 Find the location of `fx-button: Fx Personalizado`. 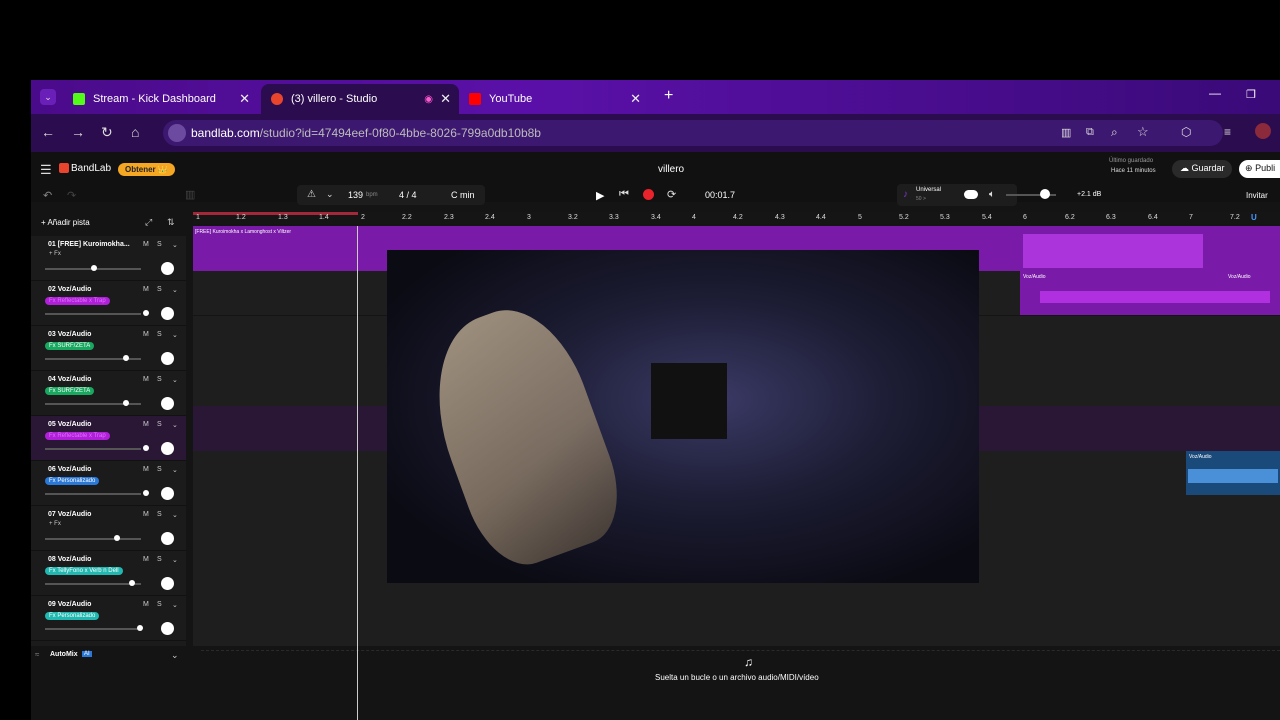

fx-button: Fx Personalizado is located at coordinates (72, 616).